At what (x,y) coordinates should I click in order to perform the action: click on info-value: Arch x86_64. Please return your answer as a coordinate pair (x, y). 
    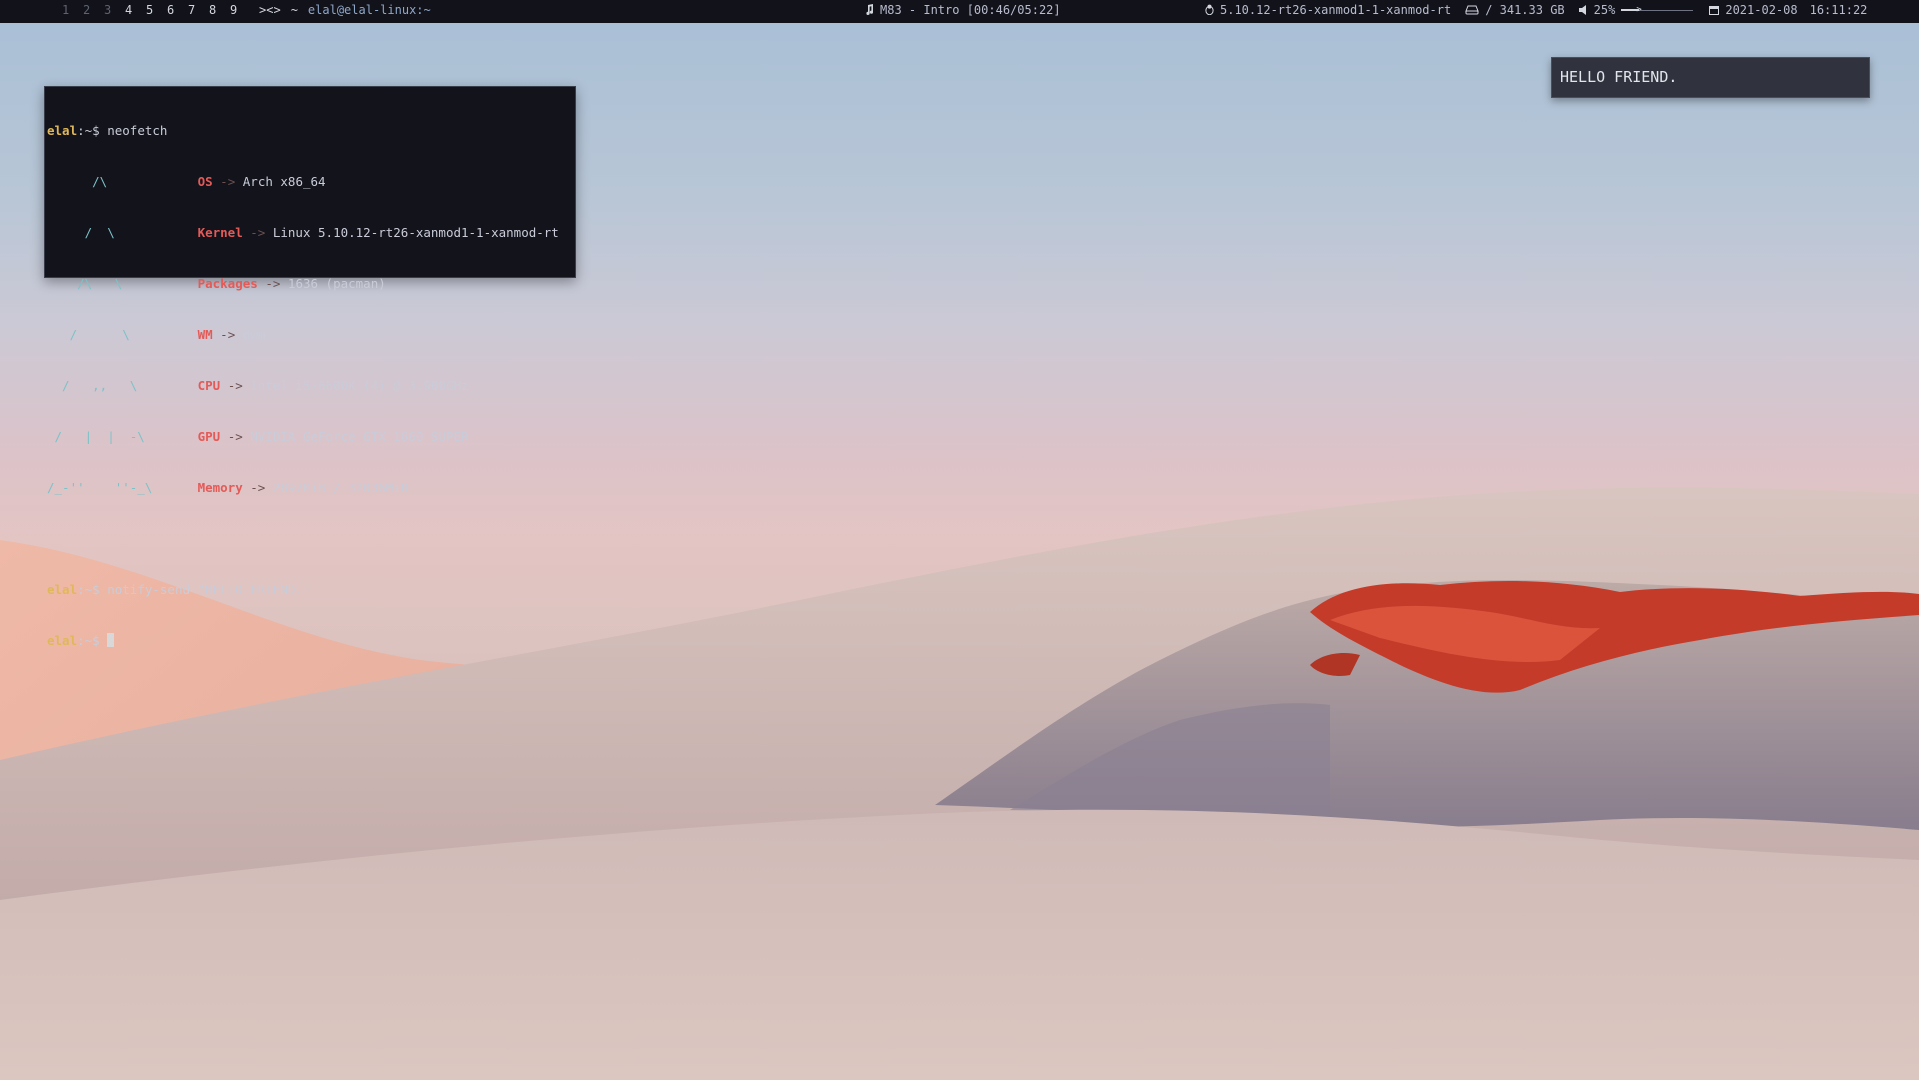
    Looking at the image, I should click on (284, 181).